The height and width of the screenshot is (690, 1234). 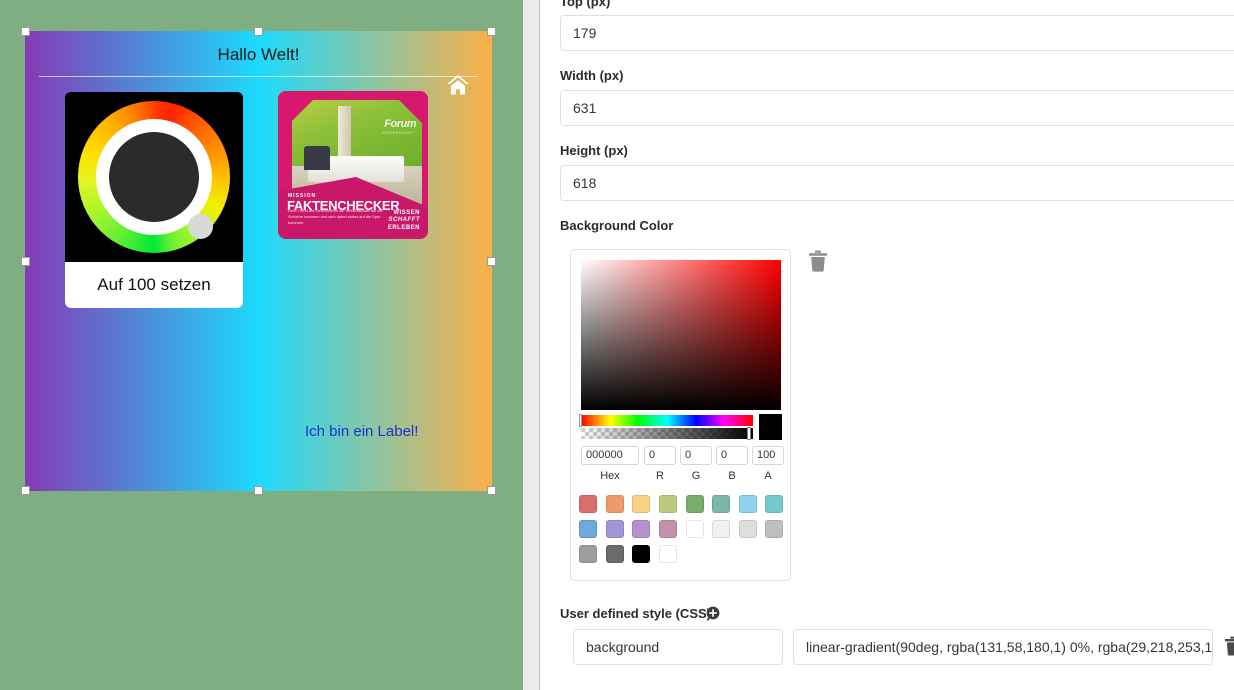 I want to click on alpha-slider-handle, so click(x=749, y=433).